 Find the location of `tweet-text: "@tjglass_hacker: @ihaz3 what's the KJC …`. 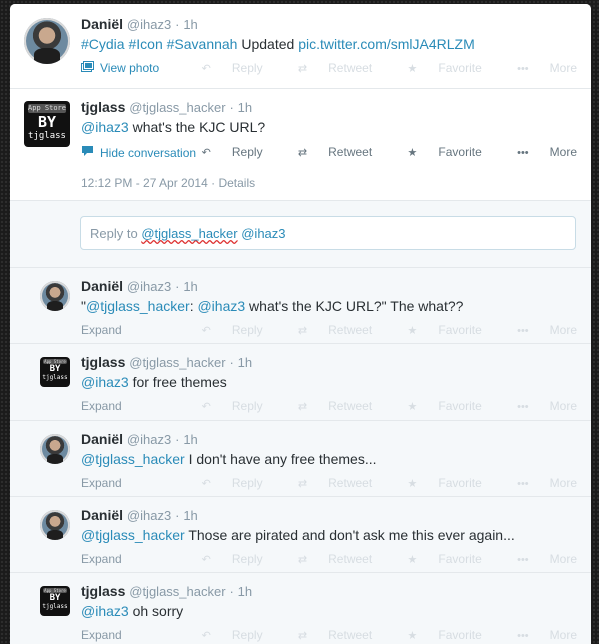

tweet-text: "@tjglass_hacker: @ihaz3 what's the KJC … is located at coordinates (272, 306).